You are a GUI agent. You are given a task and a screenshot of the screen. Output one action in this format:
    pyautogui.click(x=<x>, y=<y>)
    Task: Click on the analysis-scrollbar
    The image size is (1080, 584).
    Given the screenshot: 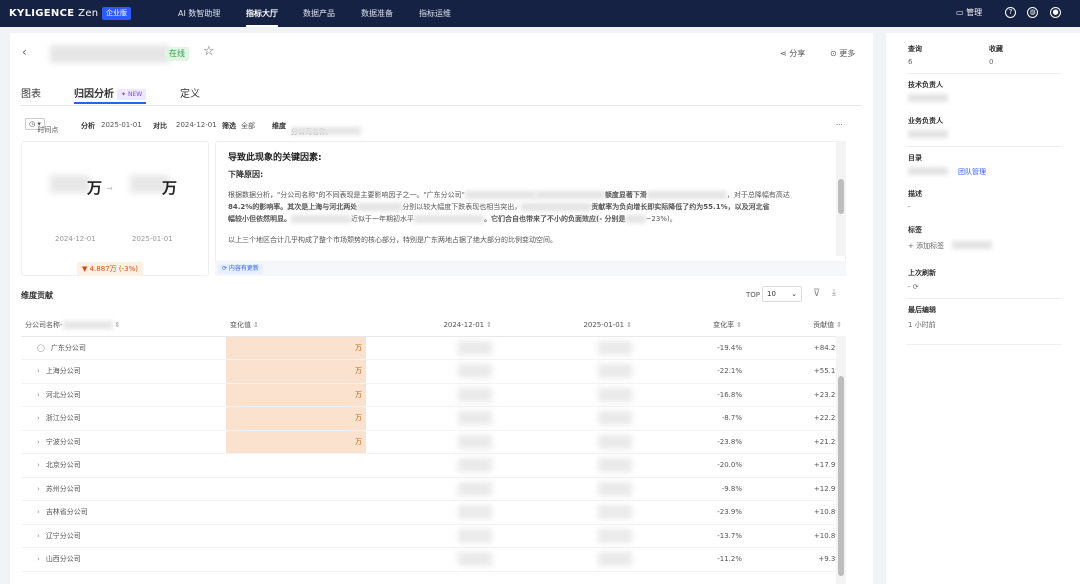 What is the action you would take?
    pyautogui.click(x=841, y=198)
    